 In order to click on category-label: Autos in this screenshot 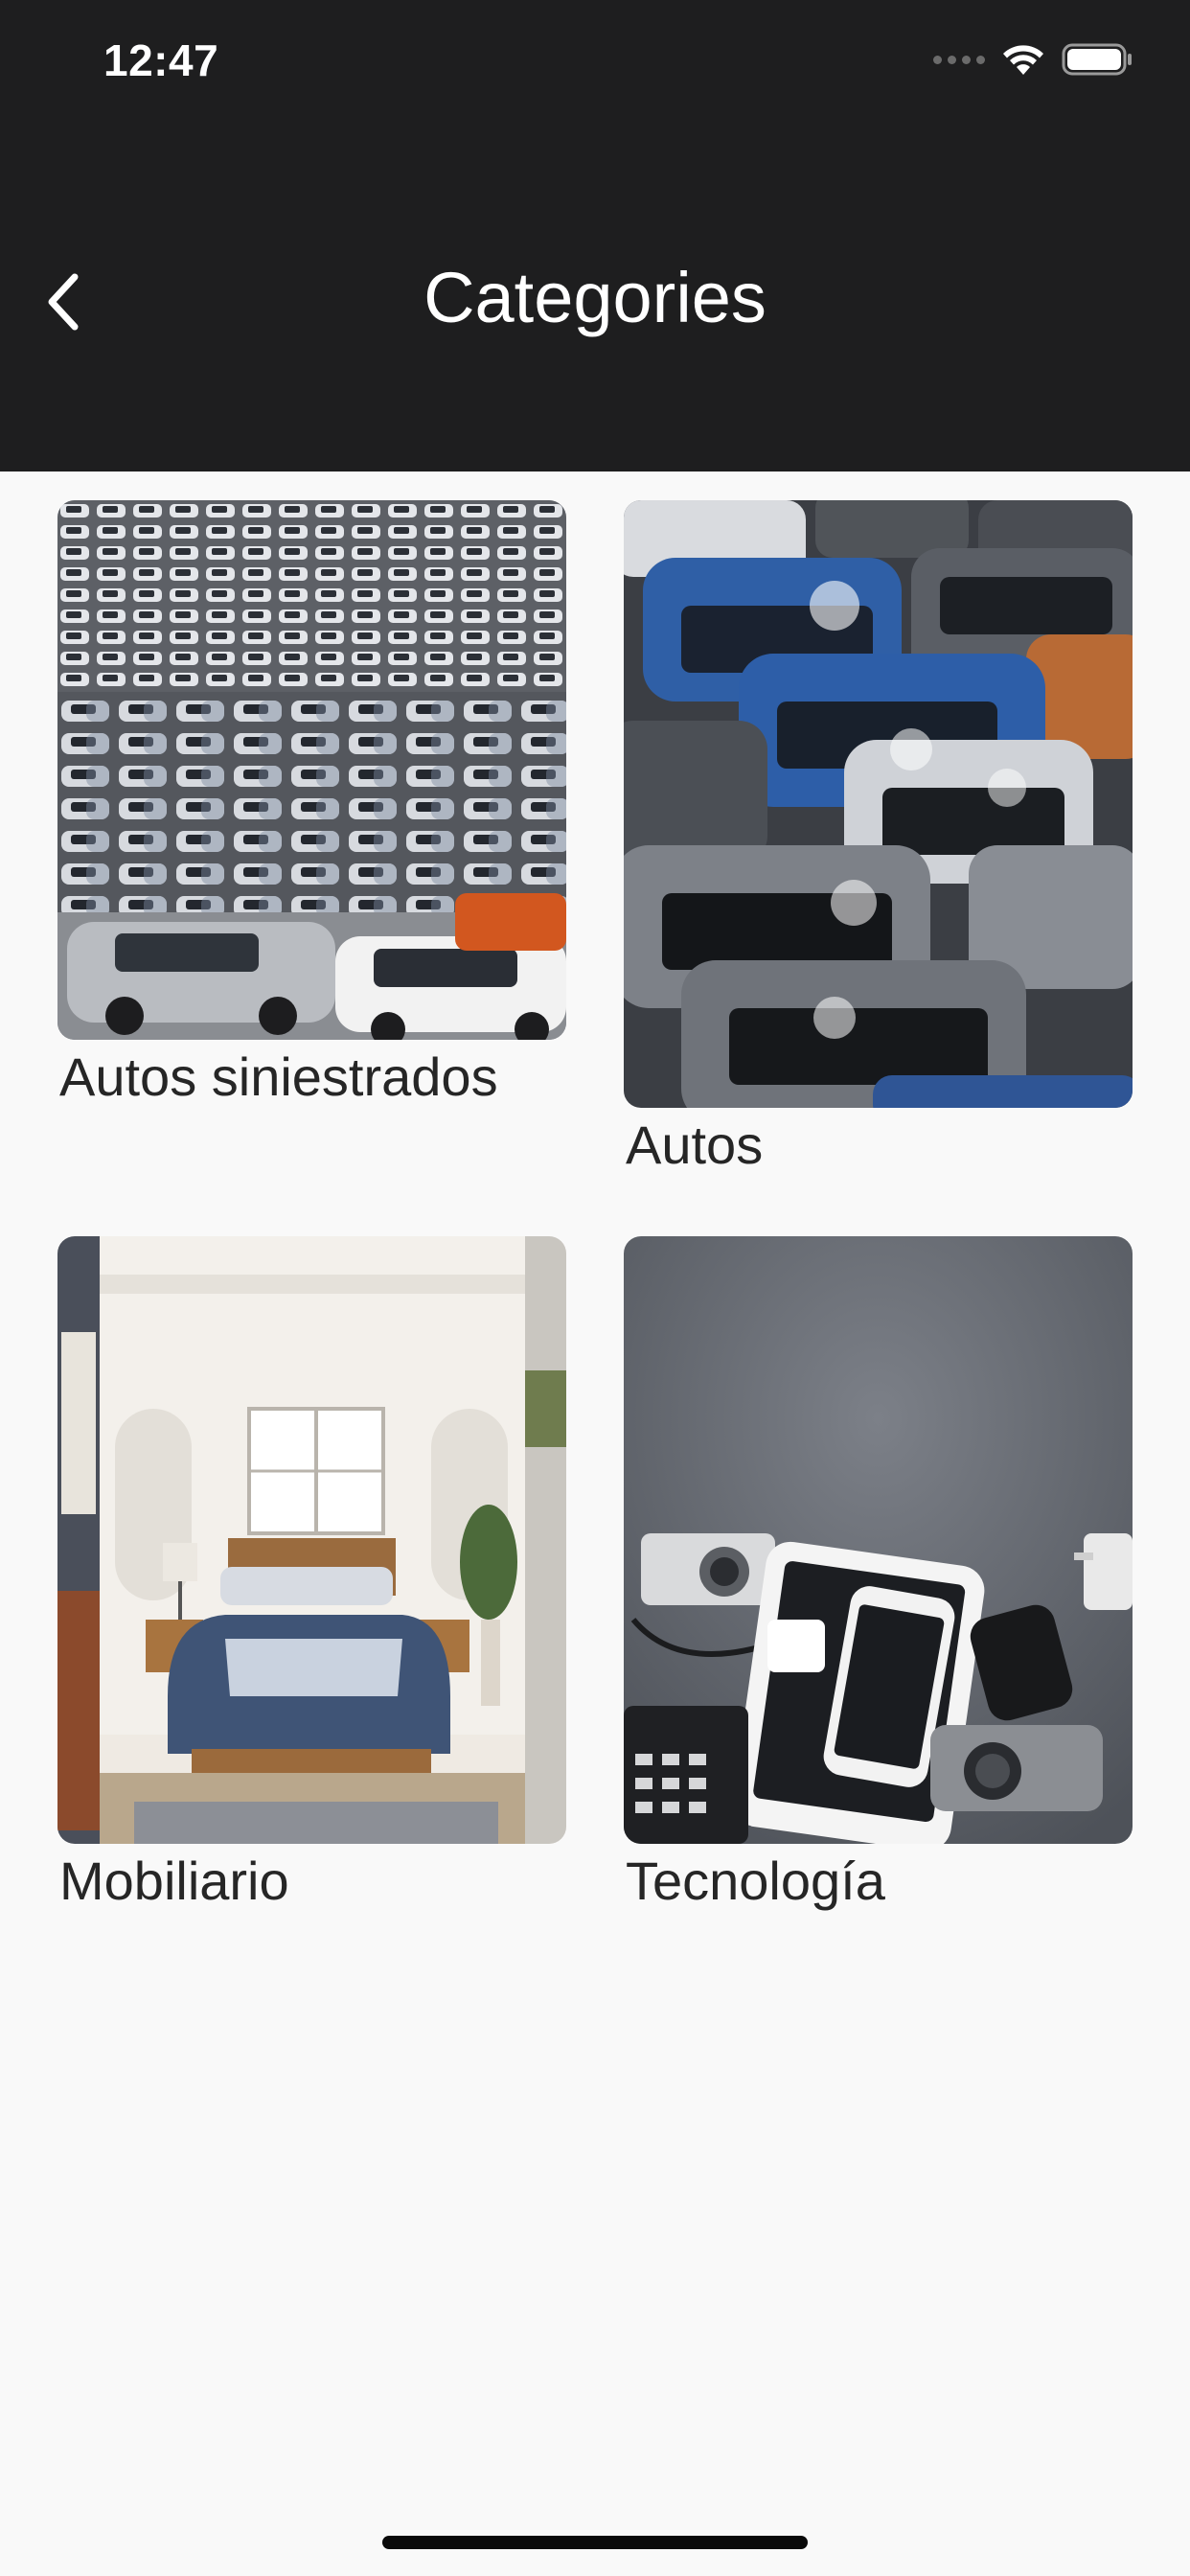, I will do `click(695, 1145)`.